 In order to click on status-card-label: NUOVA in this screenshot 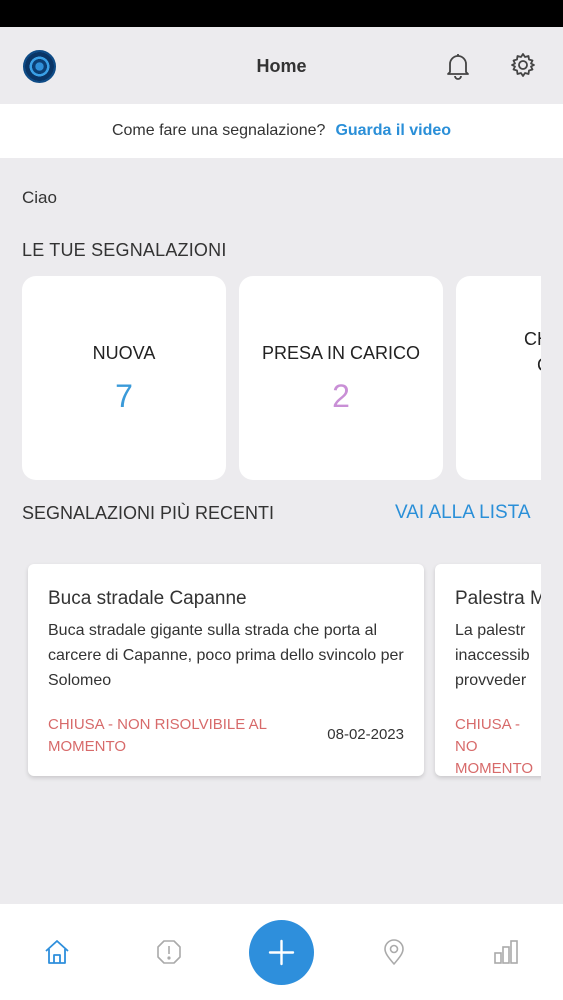, I will do `click(124, 353)`.